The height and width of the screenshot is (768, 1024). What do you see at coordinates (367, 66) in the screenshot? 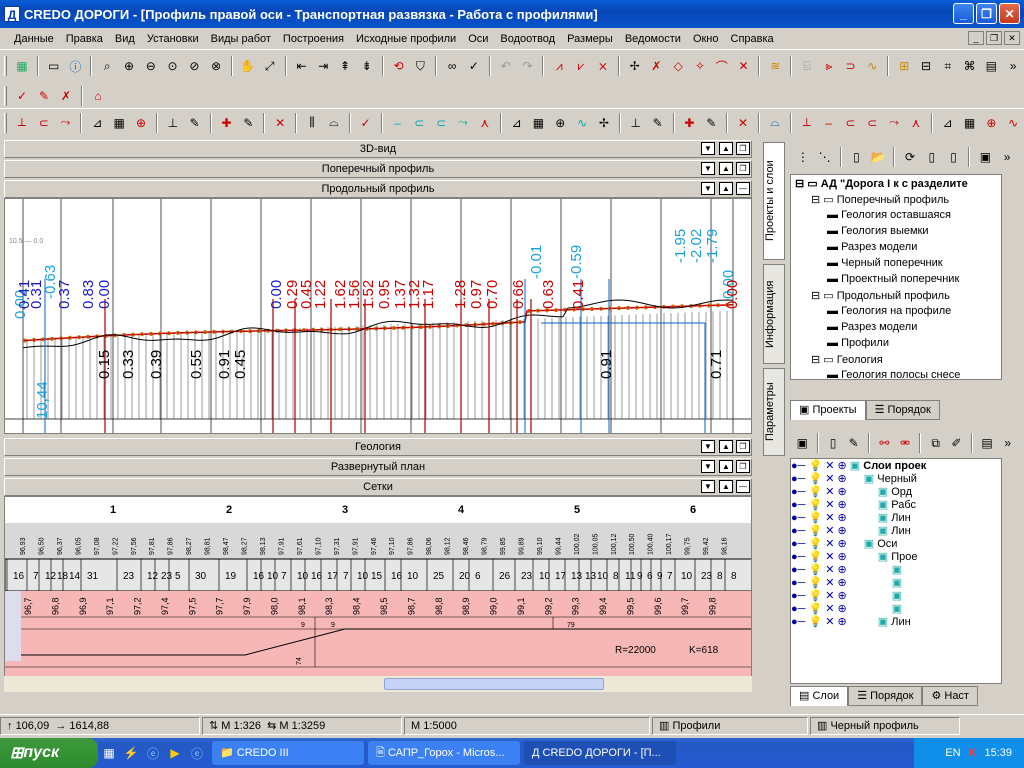
I see `down-icon: ⇟` at bounding box center [367, 66].